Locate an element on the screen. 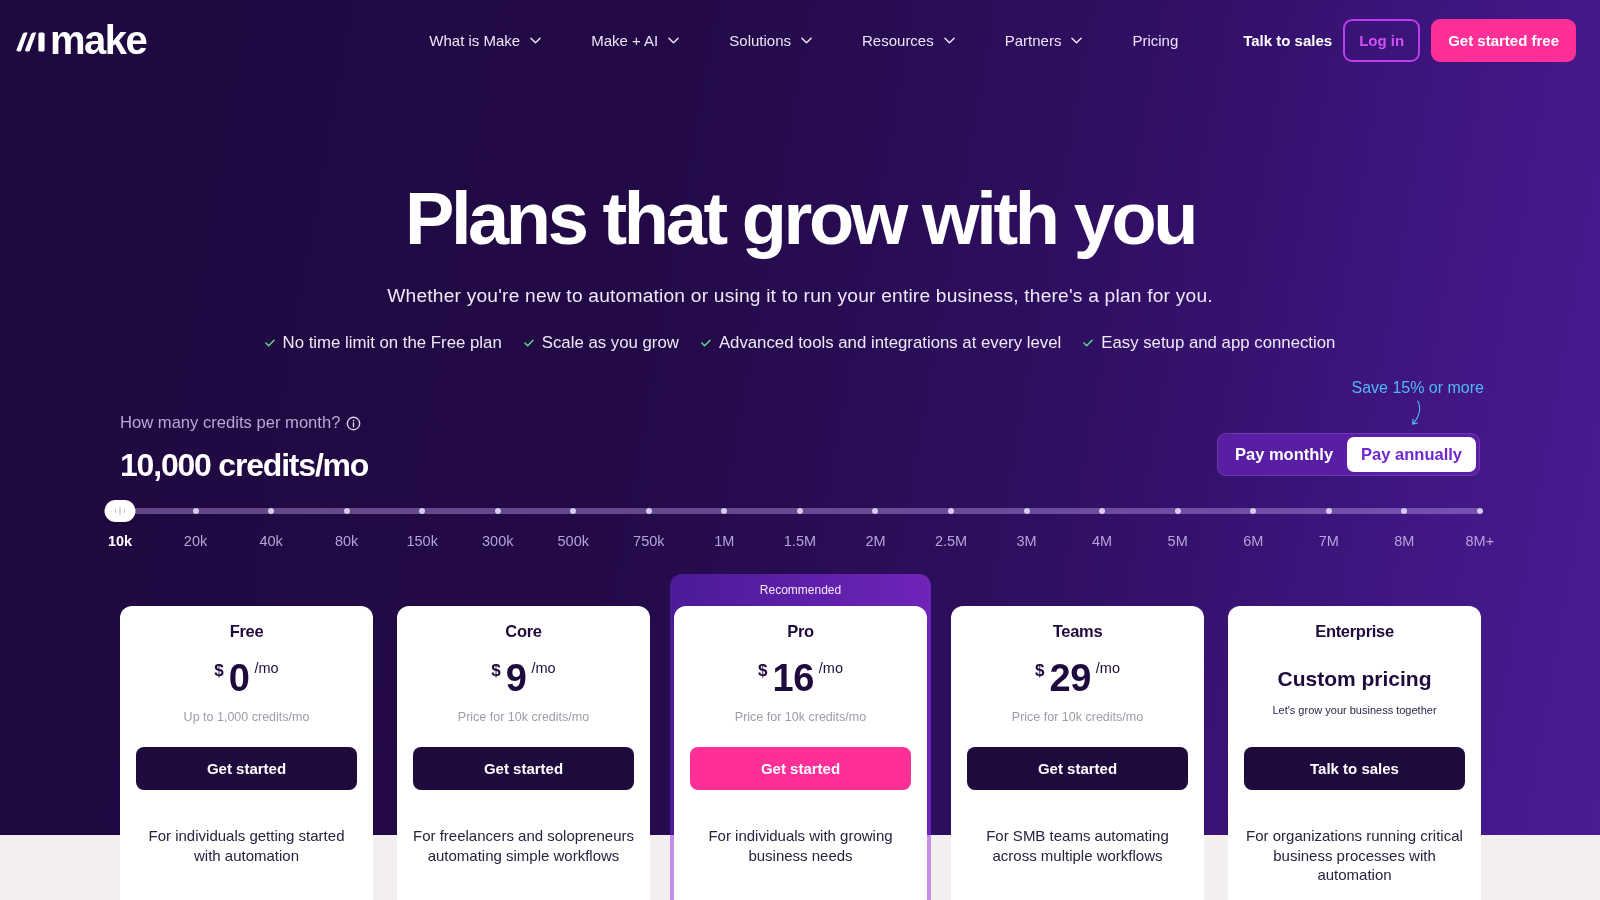 The width and height of the screenshot is (1600, 900). info-icon is located at coordinates (354, 423).